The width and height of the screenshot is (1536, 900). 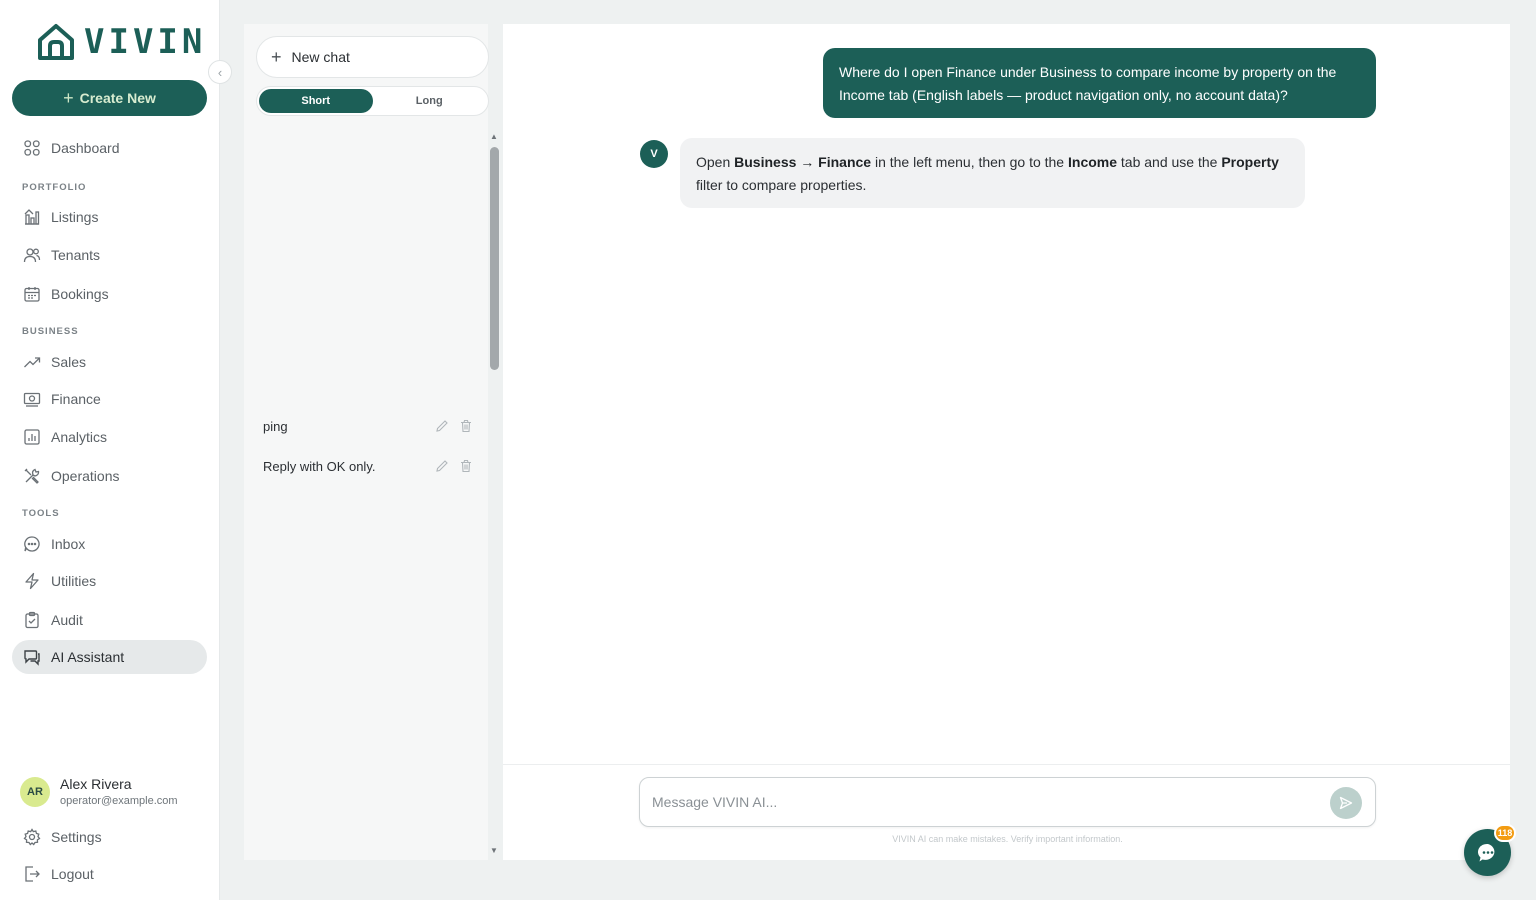 What do you see at coordinates (32, 255) in the screenshot?
I see `users-icon` at bounding box center [32, 255].